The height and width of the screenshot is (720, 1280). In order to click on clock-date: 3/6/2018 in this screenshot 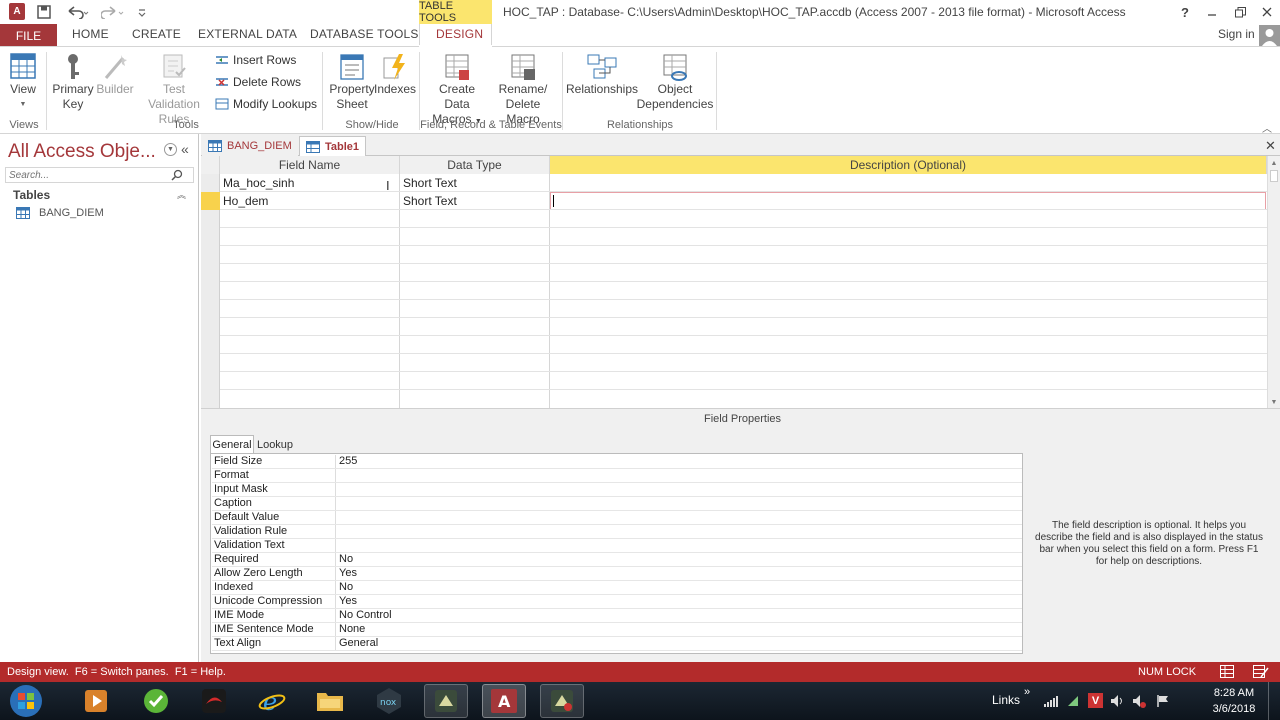, I will do `click(1234, 709)`.